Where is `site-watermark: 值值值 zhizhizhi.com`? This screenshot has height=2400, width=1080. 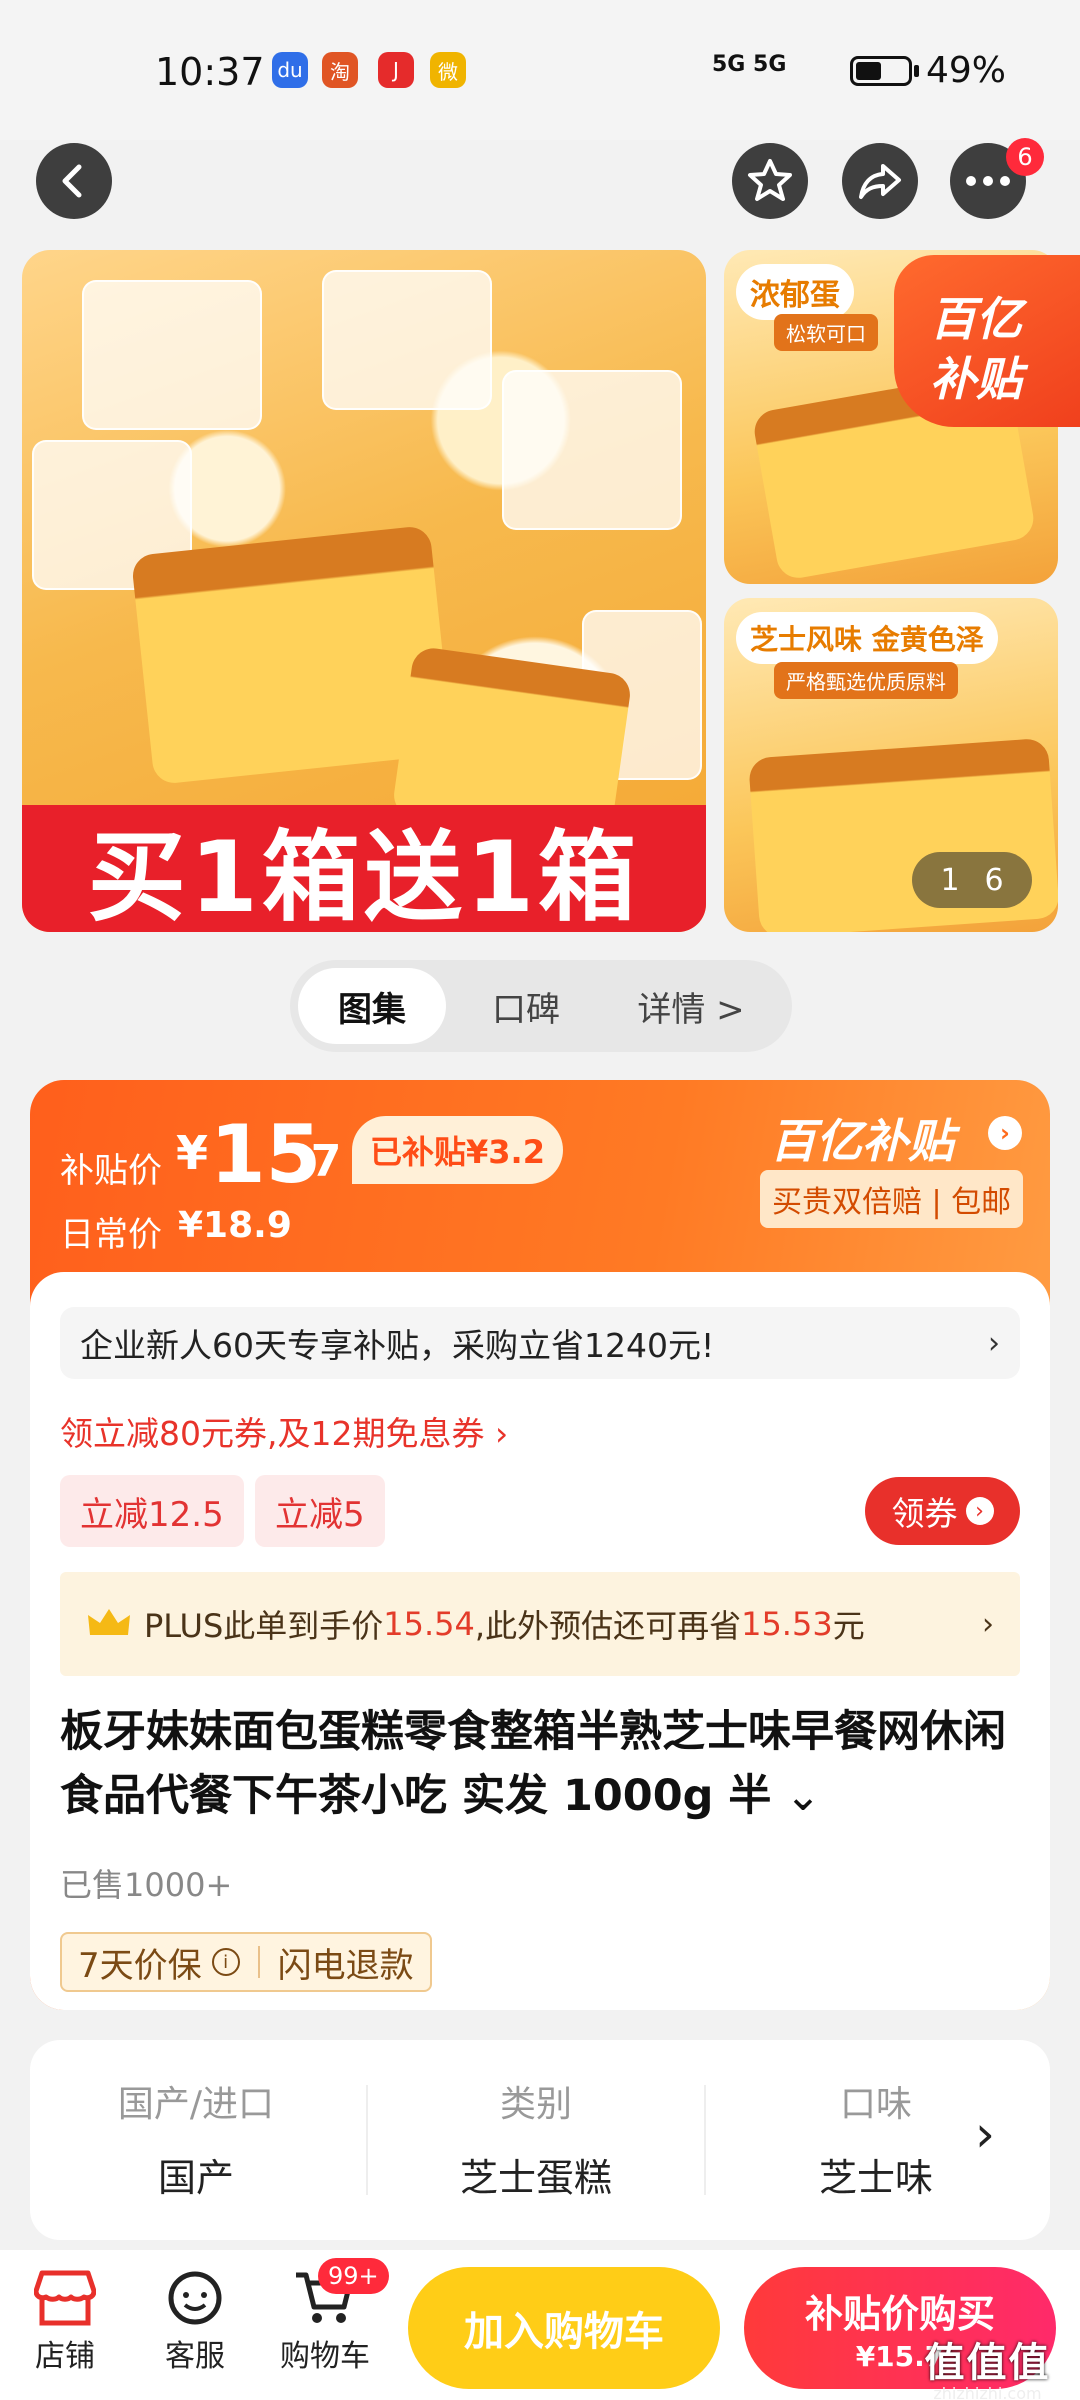
site-watermark: 值值值 zhizhizhi.com is located at coordinates (987, 2365).